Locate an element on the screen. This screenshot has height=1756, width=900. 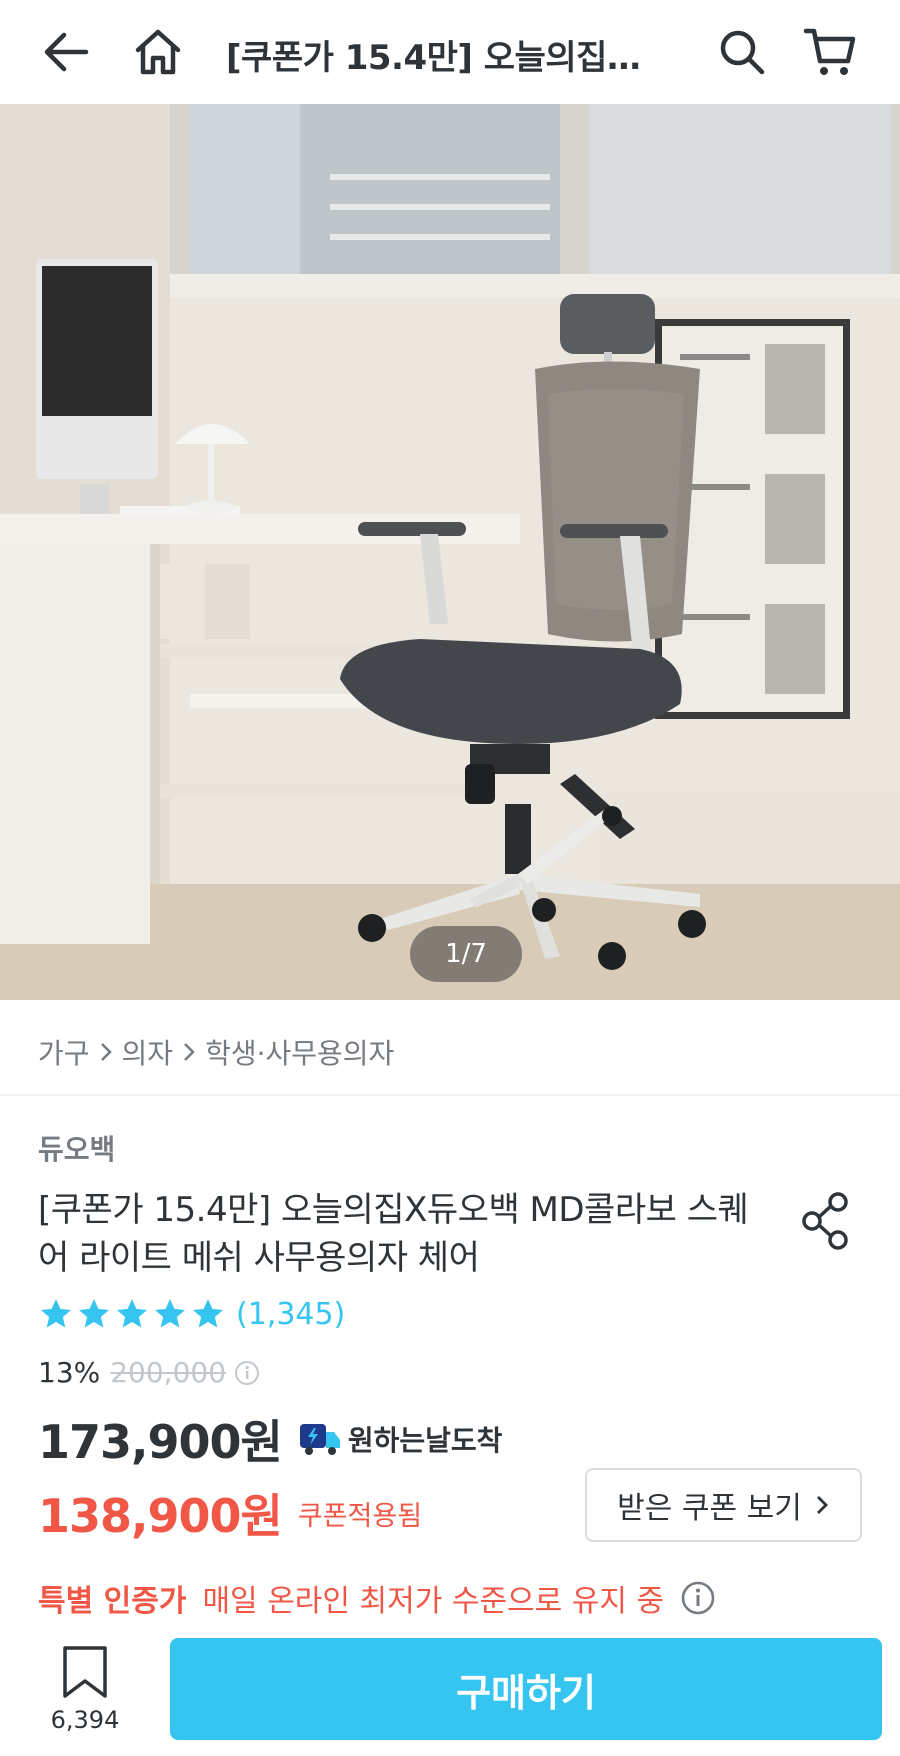
rating-stars is located at coordinates (132, 1314).